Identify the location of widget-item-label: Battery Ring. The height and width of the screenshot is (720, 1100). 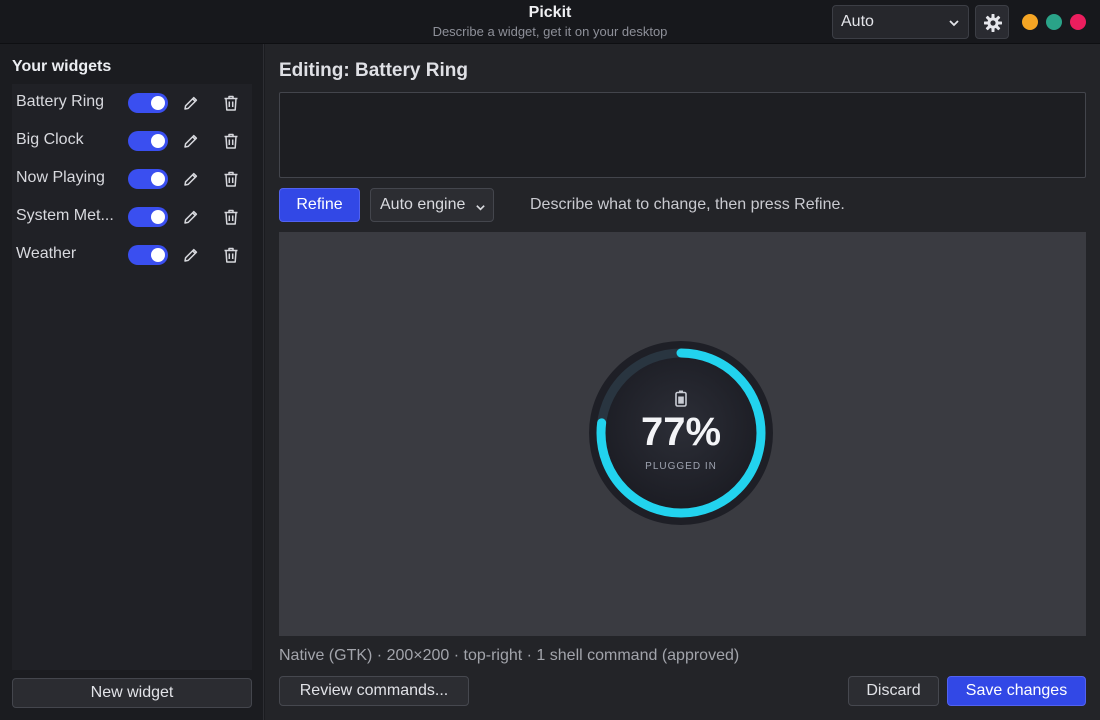
(60, 101).